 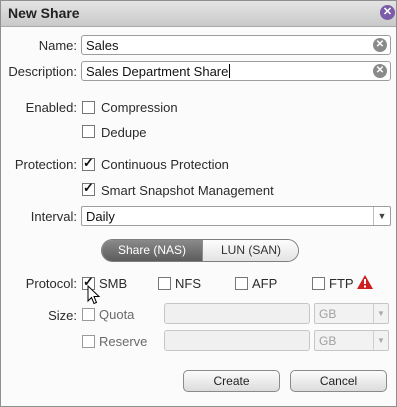 What do you see at coordinates (380, 45) in the screenshot?
I see `clear-name-icon: ✕` at bounding box center [380, 45].